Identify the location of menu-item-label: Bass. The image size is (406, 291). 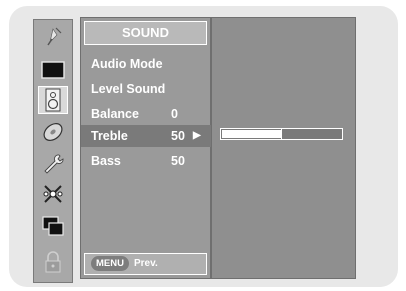
(106, 161).